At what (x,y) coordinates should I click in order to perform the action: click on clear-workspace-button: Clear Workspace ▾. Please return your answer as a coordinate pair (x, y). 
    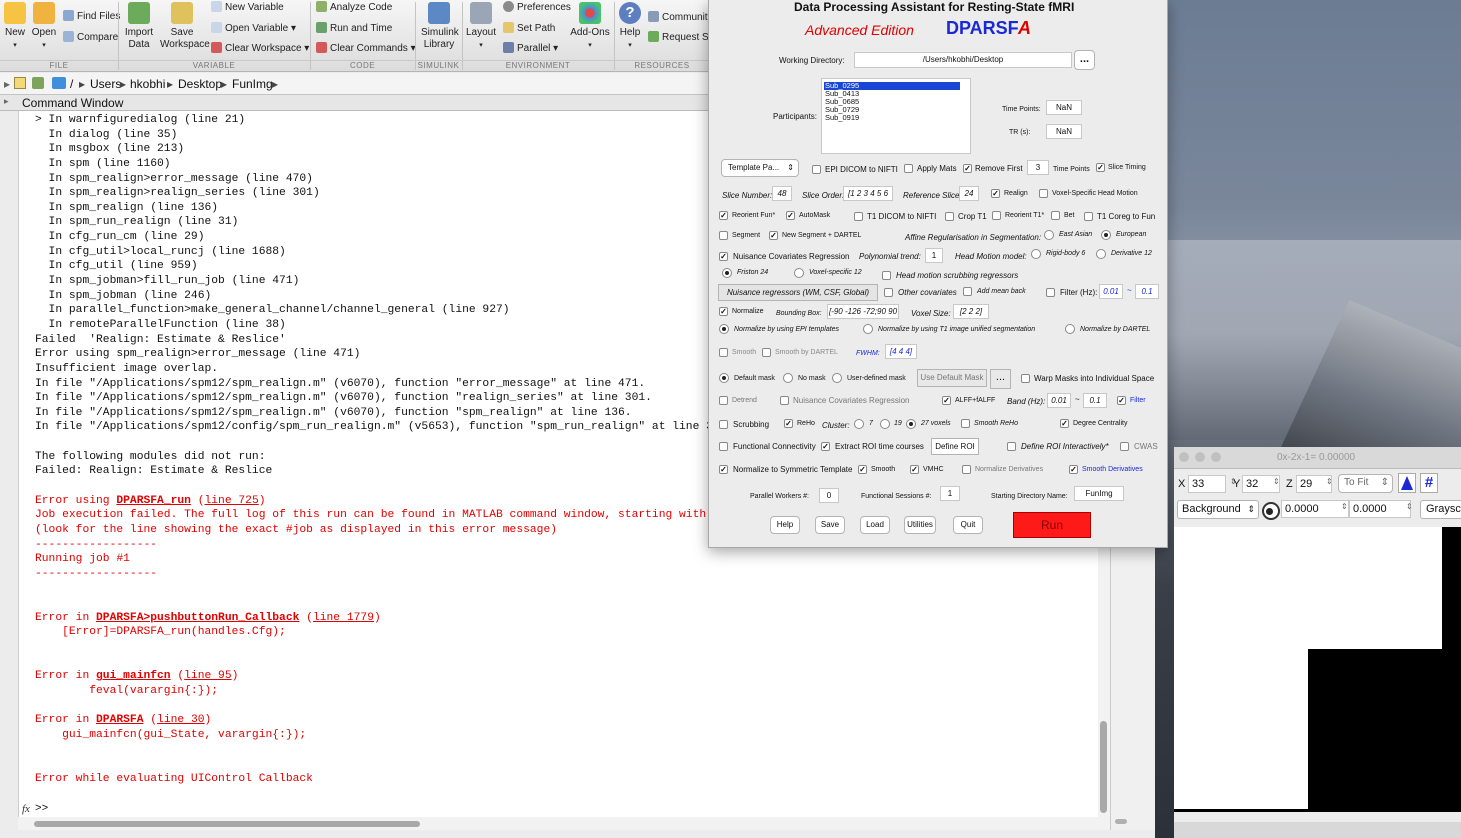
    Looking at the image, I should click on (260, 48).